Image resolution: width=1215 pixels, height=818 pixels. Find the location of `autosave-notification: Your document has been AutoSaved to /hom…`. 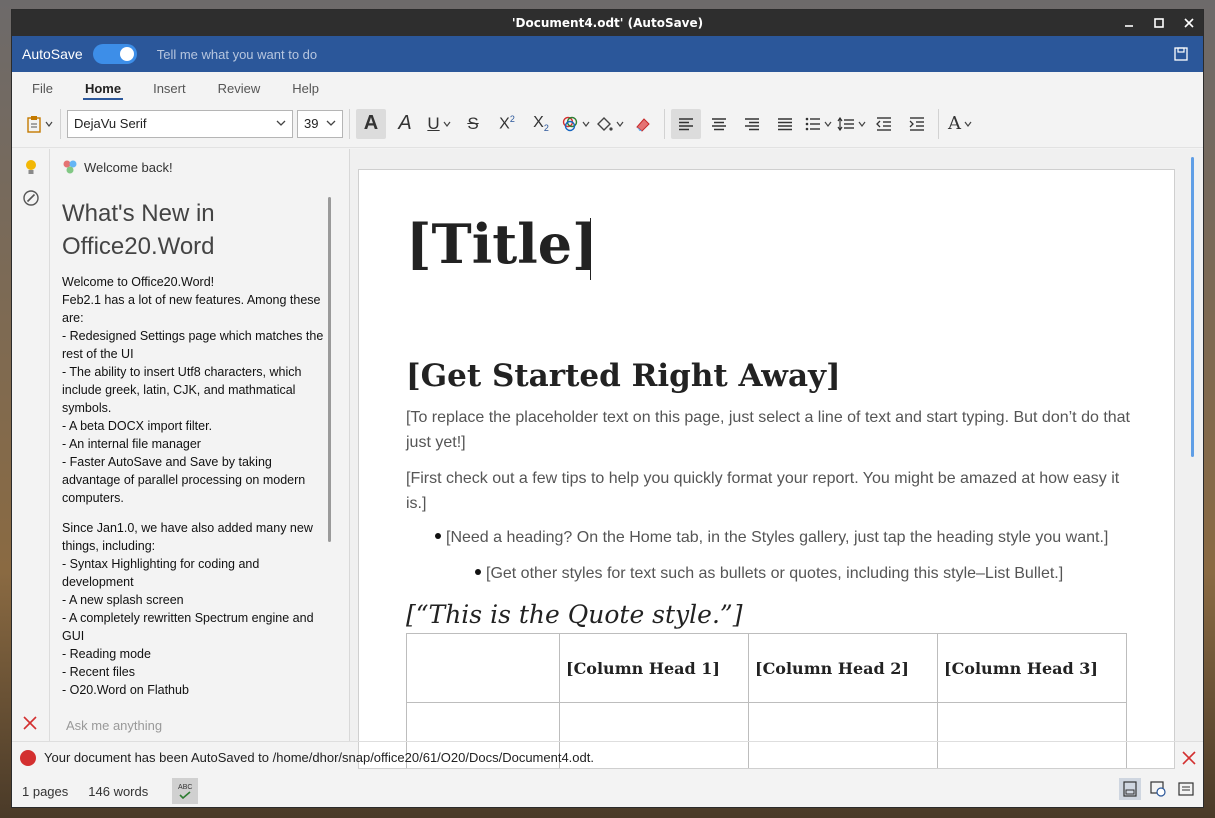

autosave-notification: Your document has been AutoSaved to /hom… is located at coordinates (607, 757).